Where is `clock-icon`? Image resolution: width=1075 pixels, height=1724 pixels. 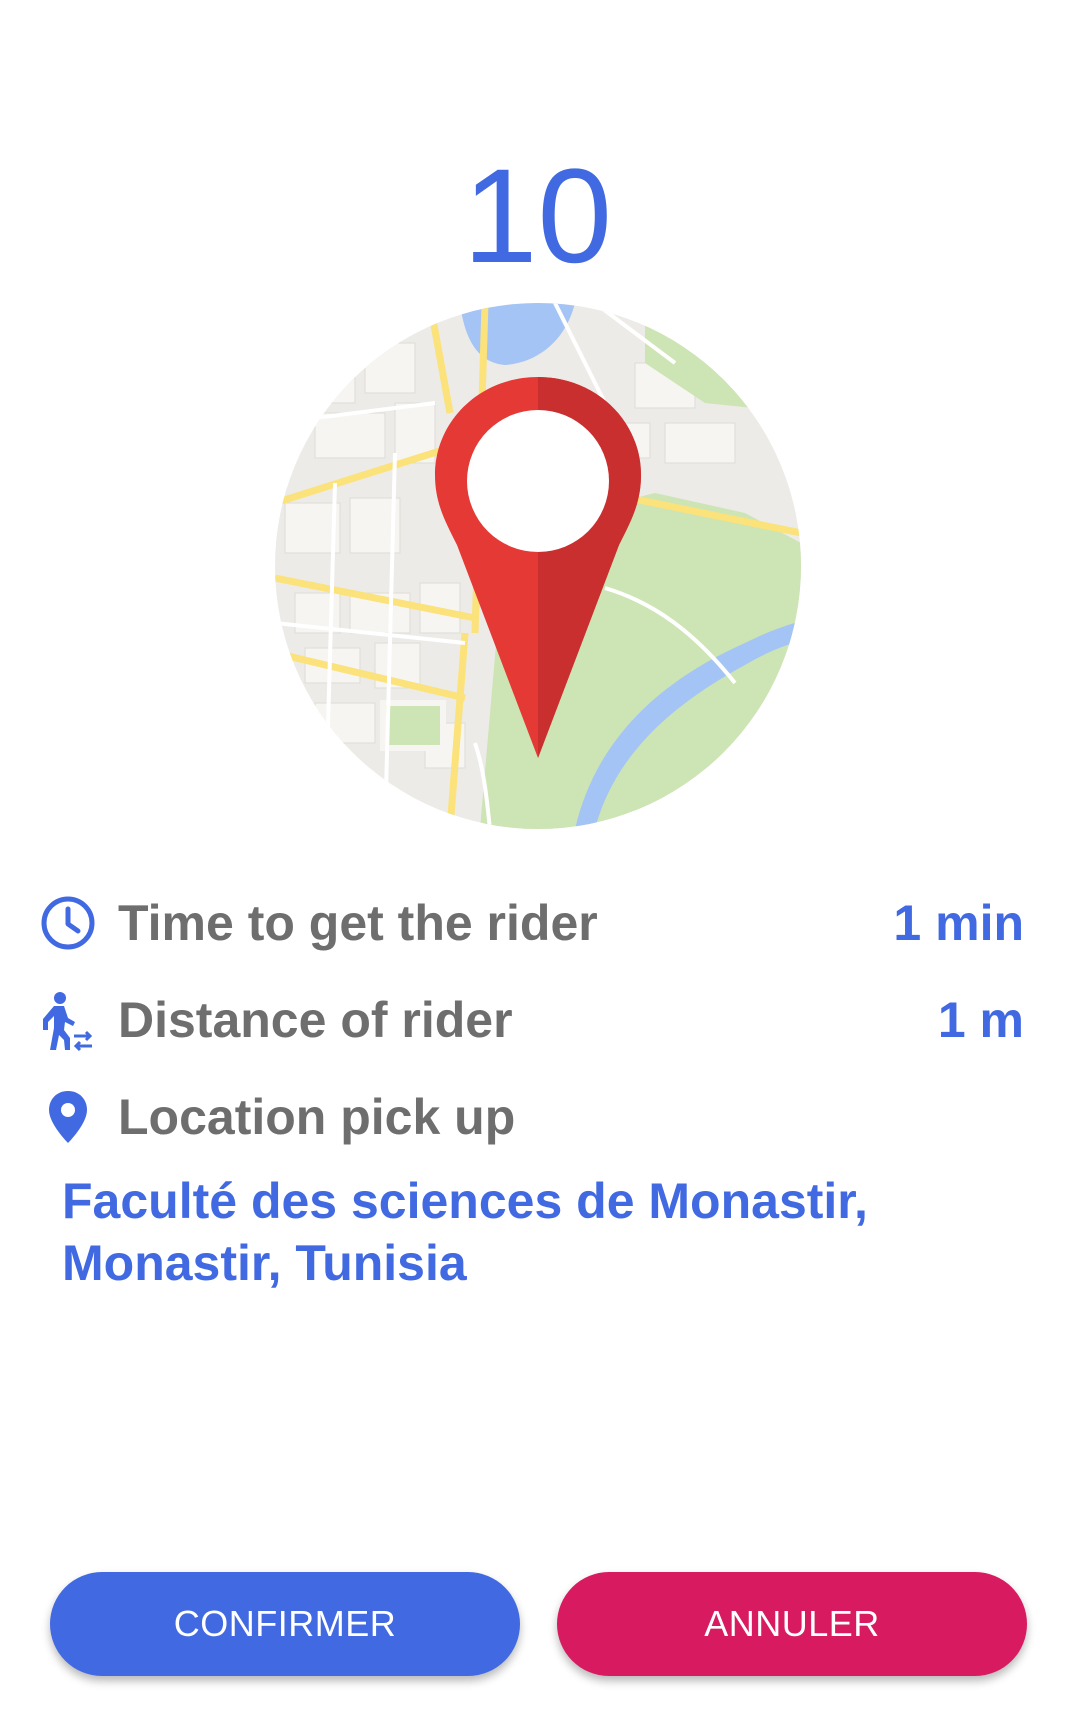 clock-icon is located at coordinates (68, 923).